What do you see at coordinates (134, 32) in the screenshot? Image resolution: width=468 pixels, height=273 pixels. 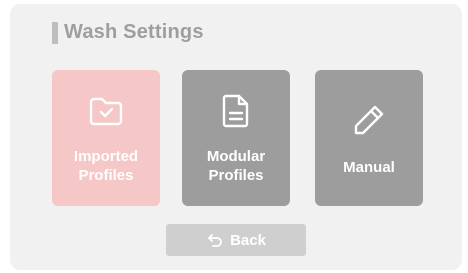 I see `page-title: Wash Settings` at bounding box center [134, 32].